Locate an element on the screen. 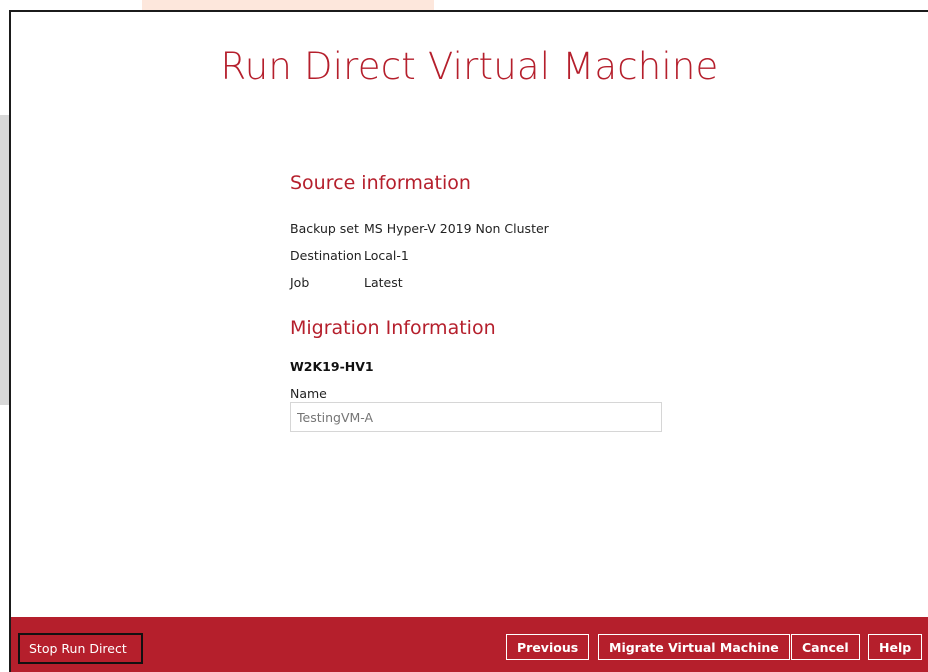 The height and width of the screenshot is (672, 928). info-row-backup-set: Backup set MS Hyper-V 2019 Non Cluster is located at coordinates (419, 228).